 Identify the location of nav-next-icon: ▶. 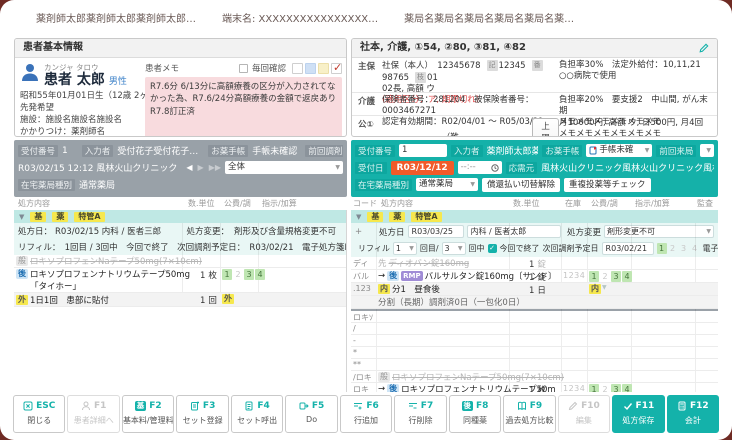
(201, 167).